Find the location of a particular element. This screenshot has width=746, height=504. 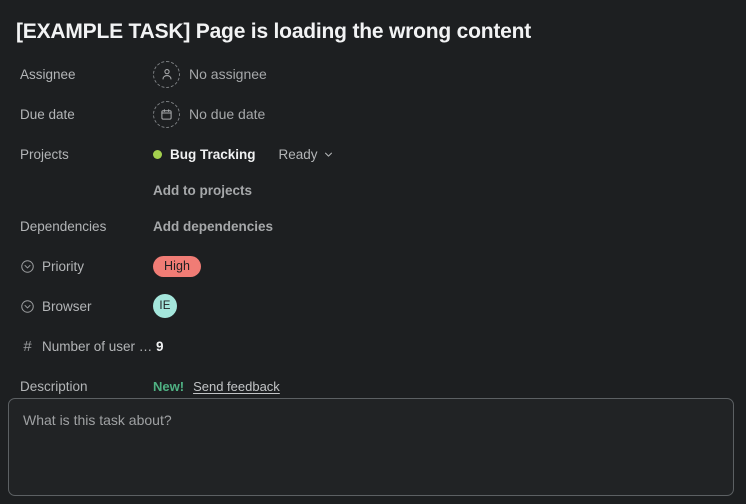

field-label-projects: Projects is located at coordinates (83, 154).